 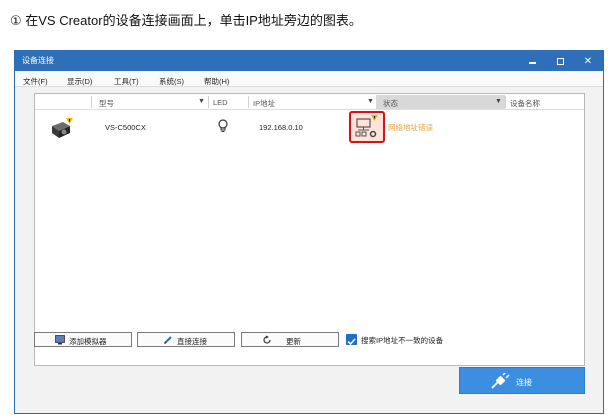 I want to click on connect-label: 连接, so click(x=524, y=382).